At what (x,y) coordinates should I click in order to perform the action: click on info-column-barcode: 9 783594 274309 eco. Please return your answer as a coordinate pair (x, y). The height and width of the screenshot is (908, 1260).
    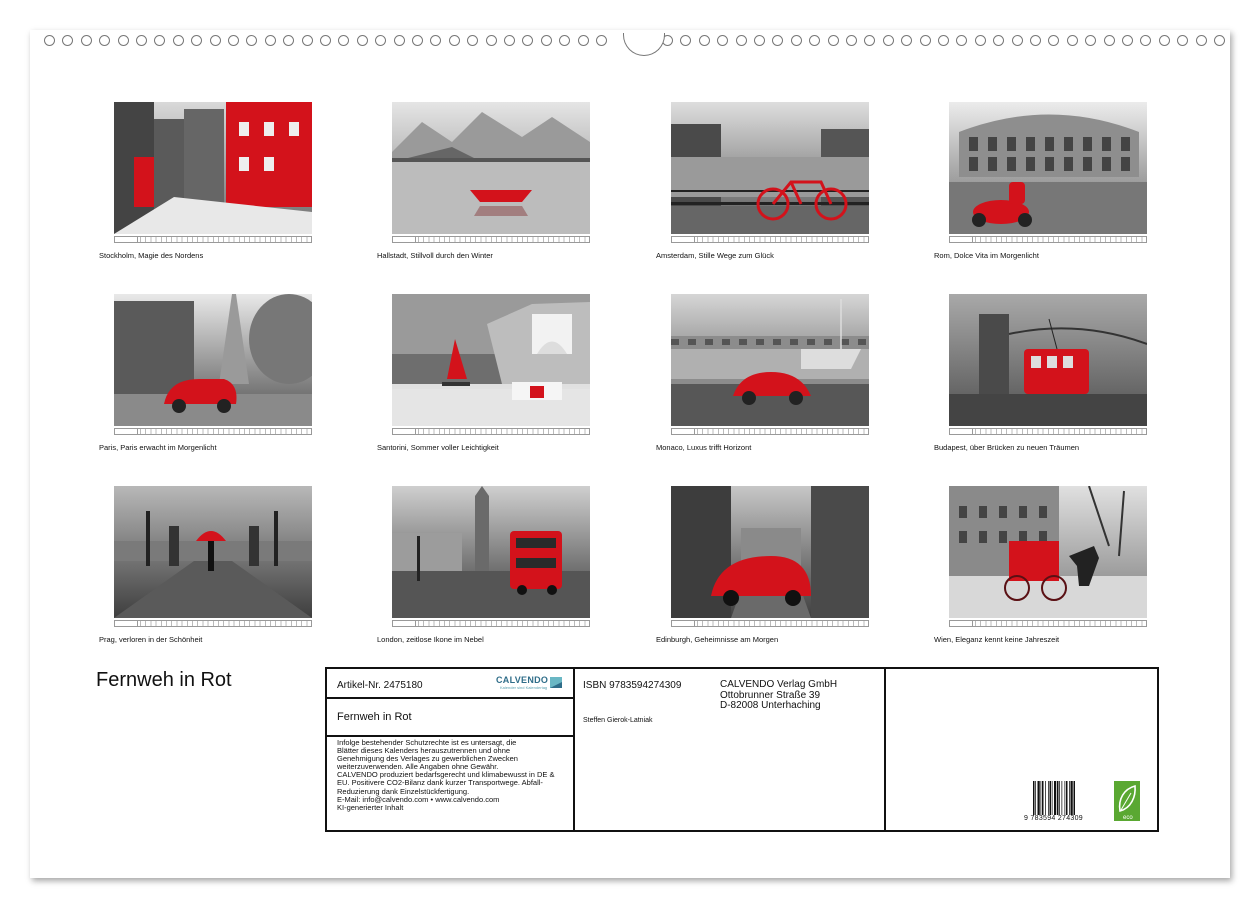
    Looking at the image, I should click on (1020, 749).